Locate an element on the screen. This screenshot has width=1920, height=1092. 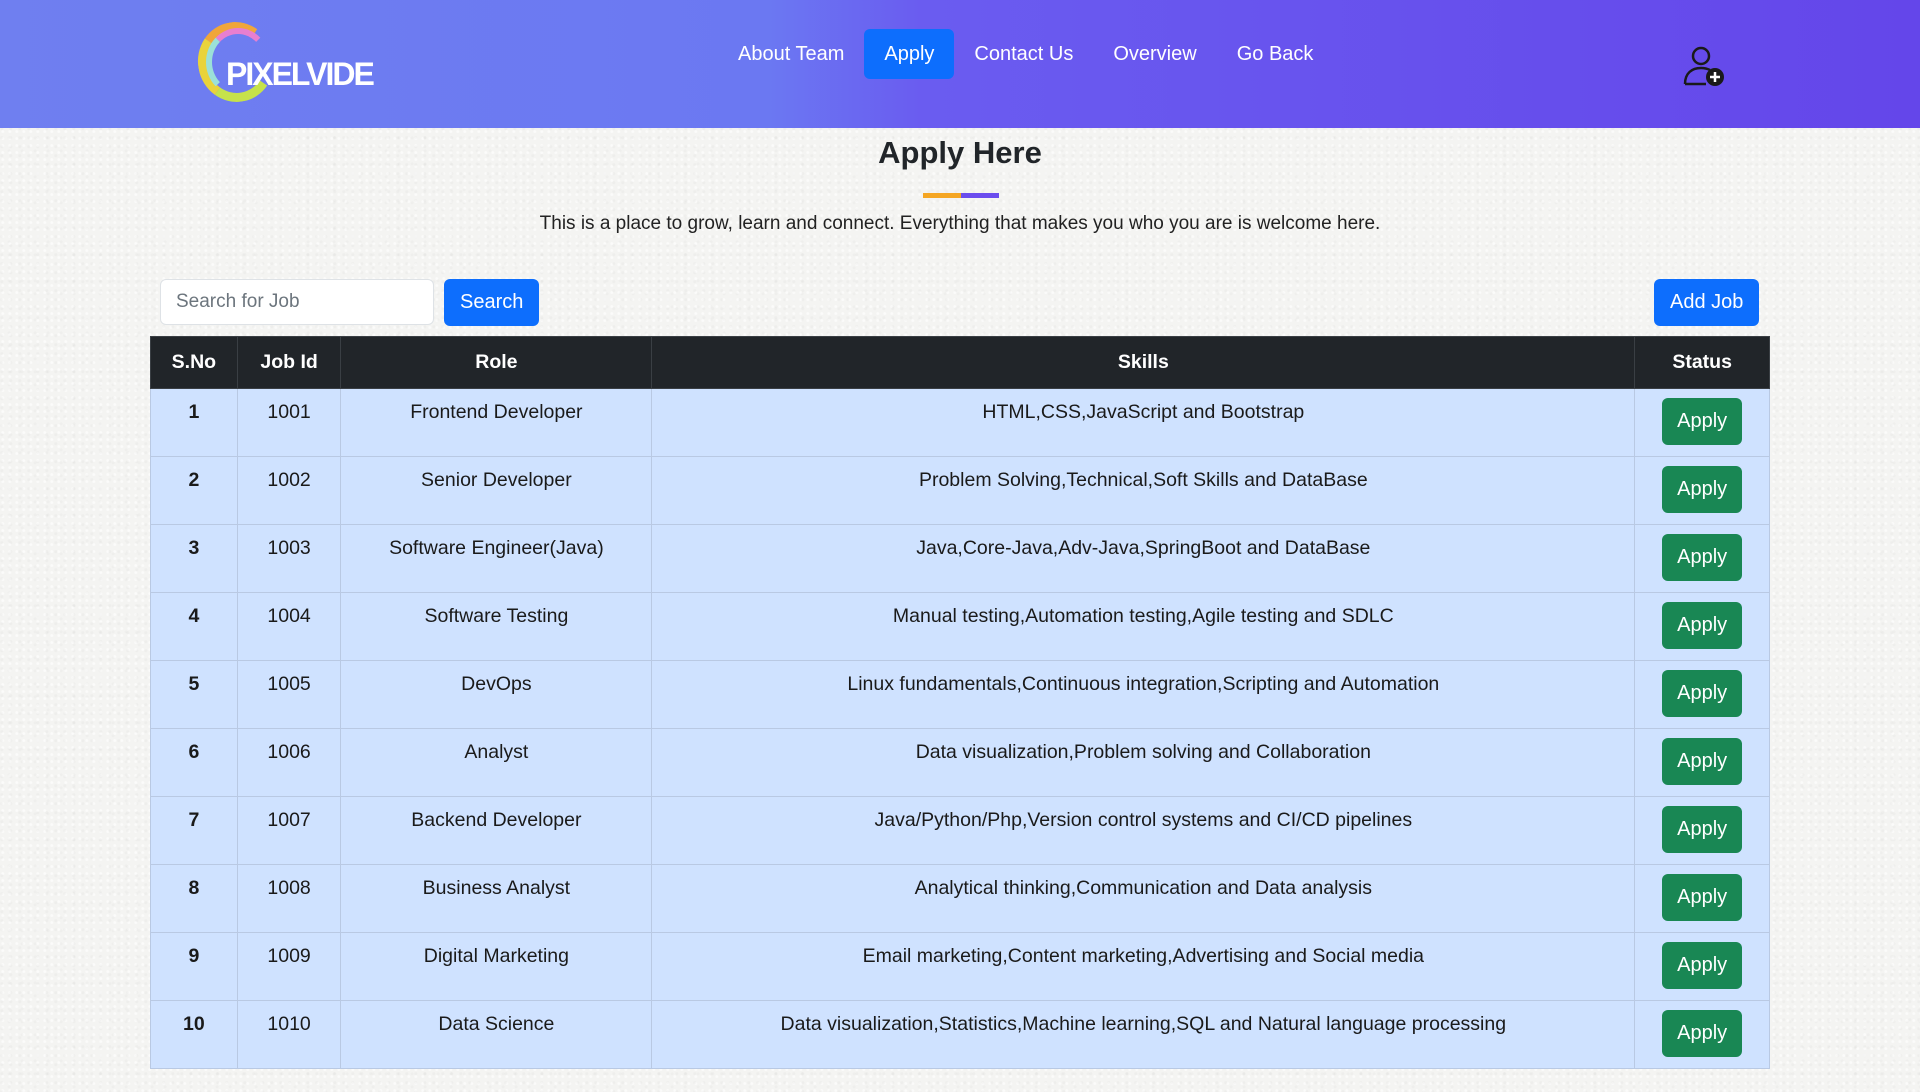
cell-job-id: 1008 is located at coordinates (289, 898).